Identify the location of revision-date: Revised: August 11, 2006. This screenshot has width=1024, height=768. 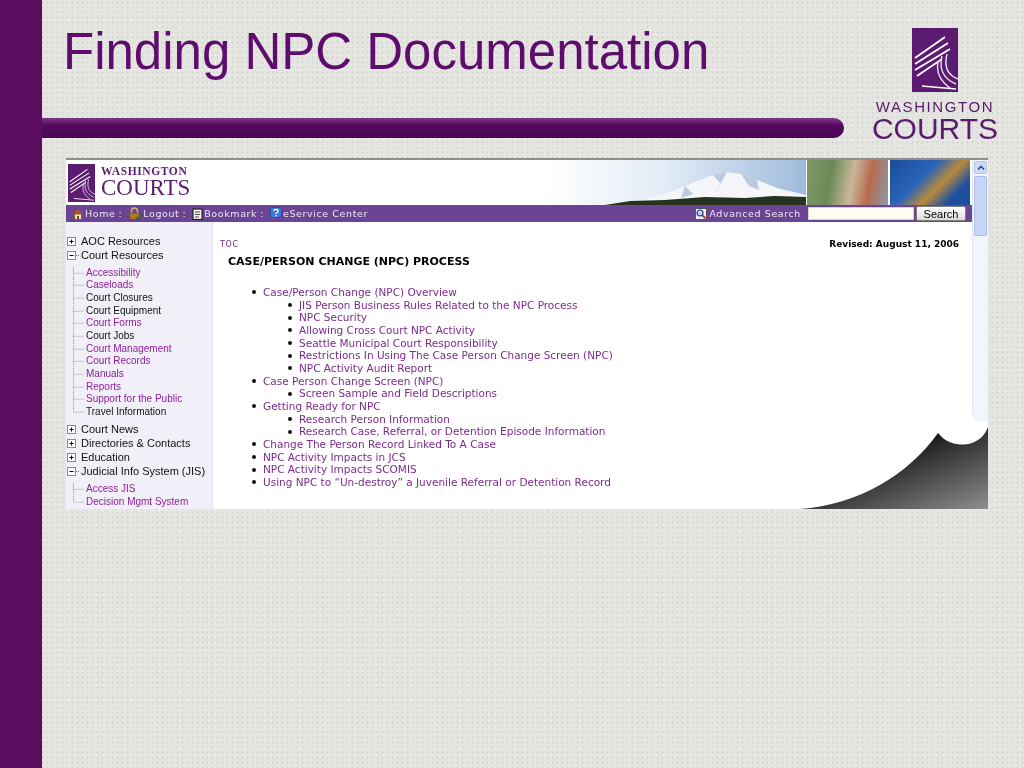
(894, 244).